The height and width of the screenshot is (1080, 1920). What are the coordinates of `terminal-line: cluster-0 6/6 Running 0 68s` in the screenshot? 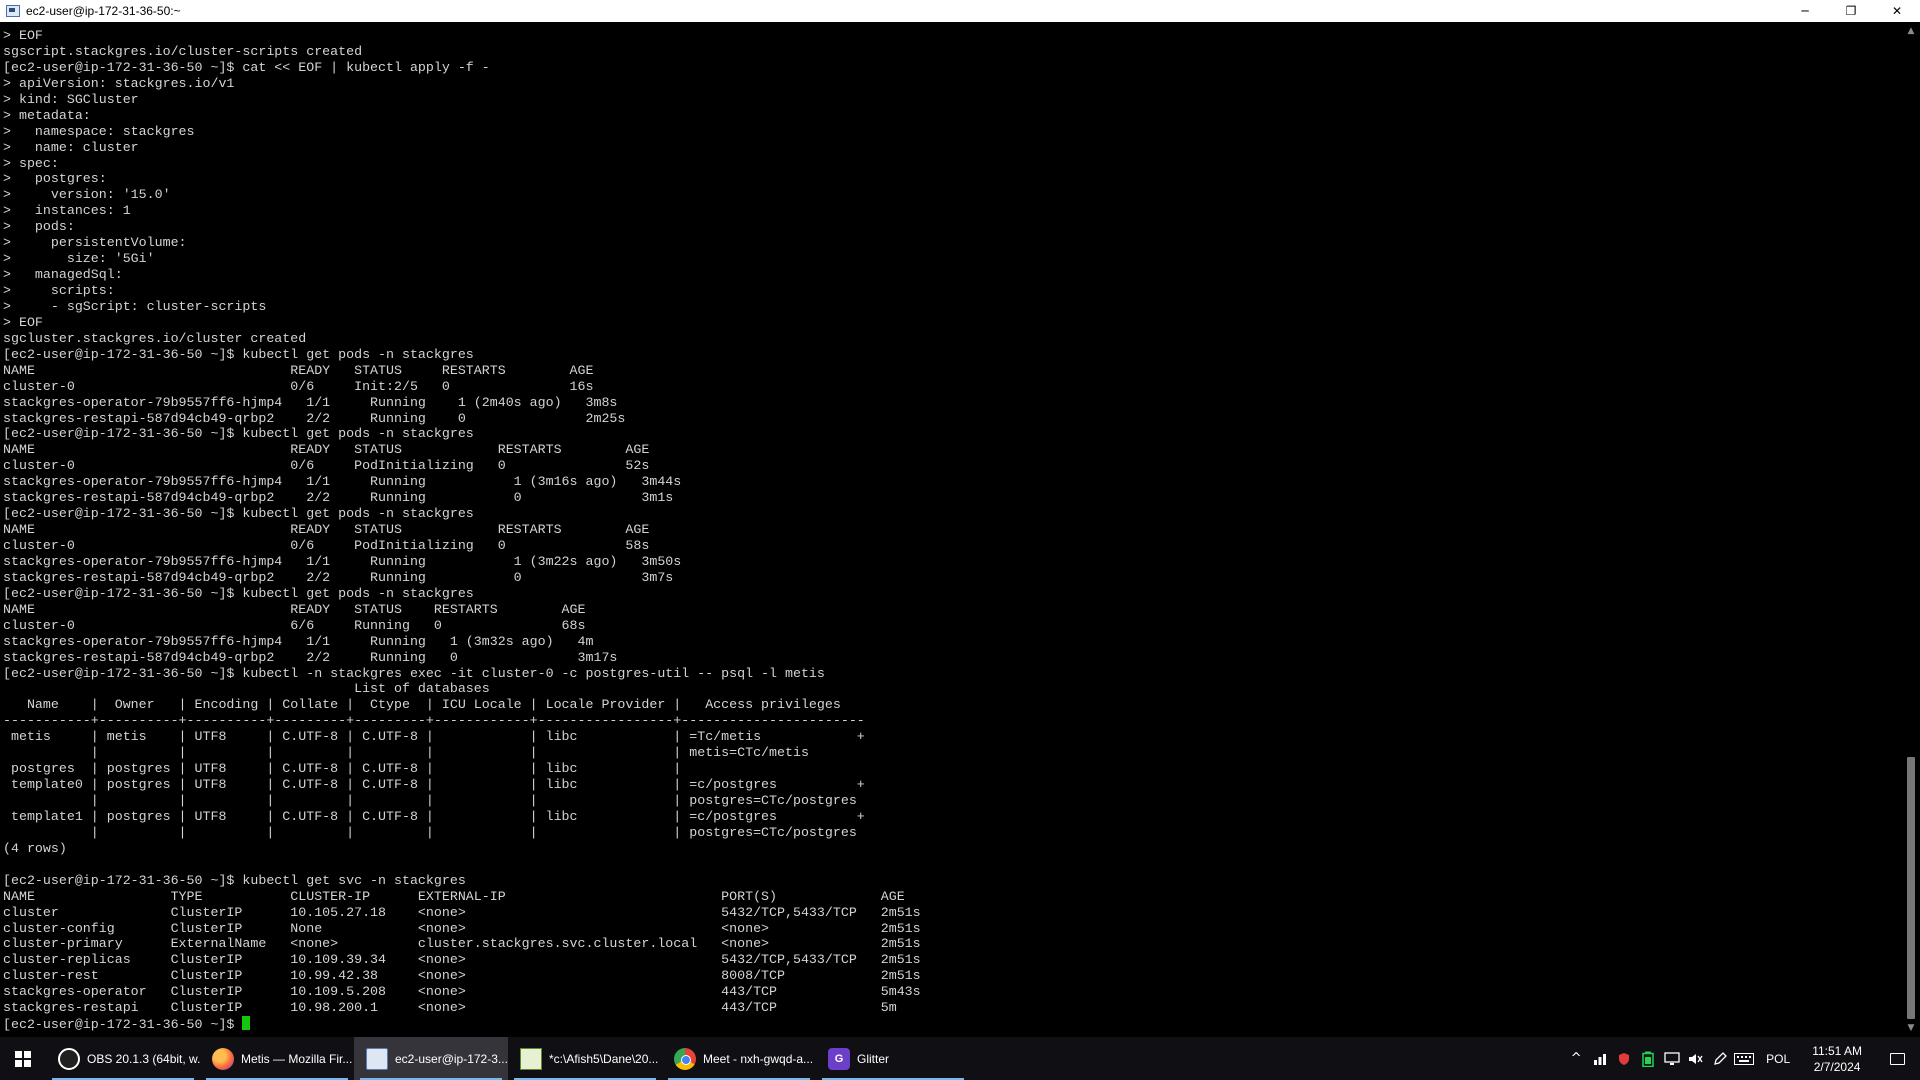 It's located at (294, 625).